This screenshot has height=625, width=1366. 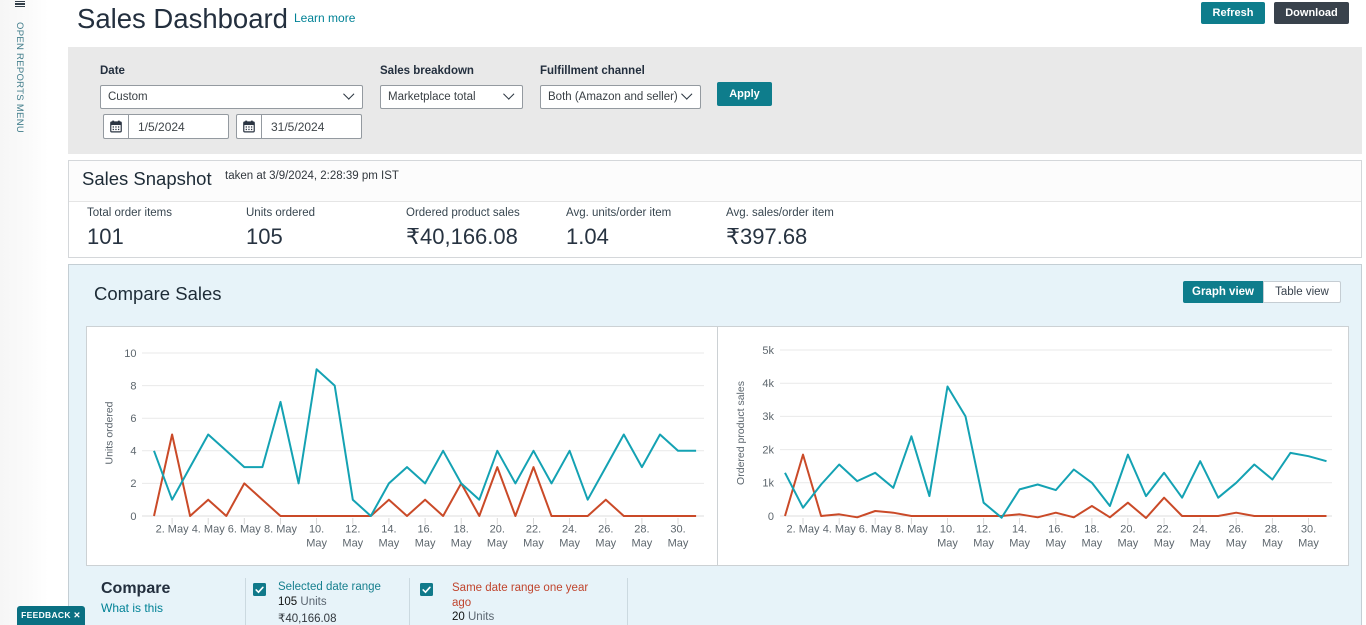 What do you see at coordinates (768, 351) in the screenshot?
I see `svg-text: 5k` at bounding box center [768, 351].